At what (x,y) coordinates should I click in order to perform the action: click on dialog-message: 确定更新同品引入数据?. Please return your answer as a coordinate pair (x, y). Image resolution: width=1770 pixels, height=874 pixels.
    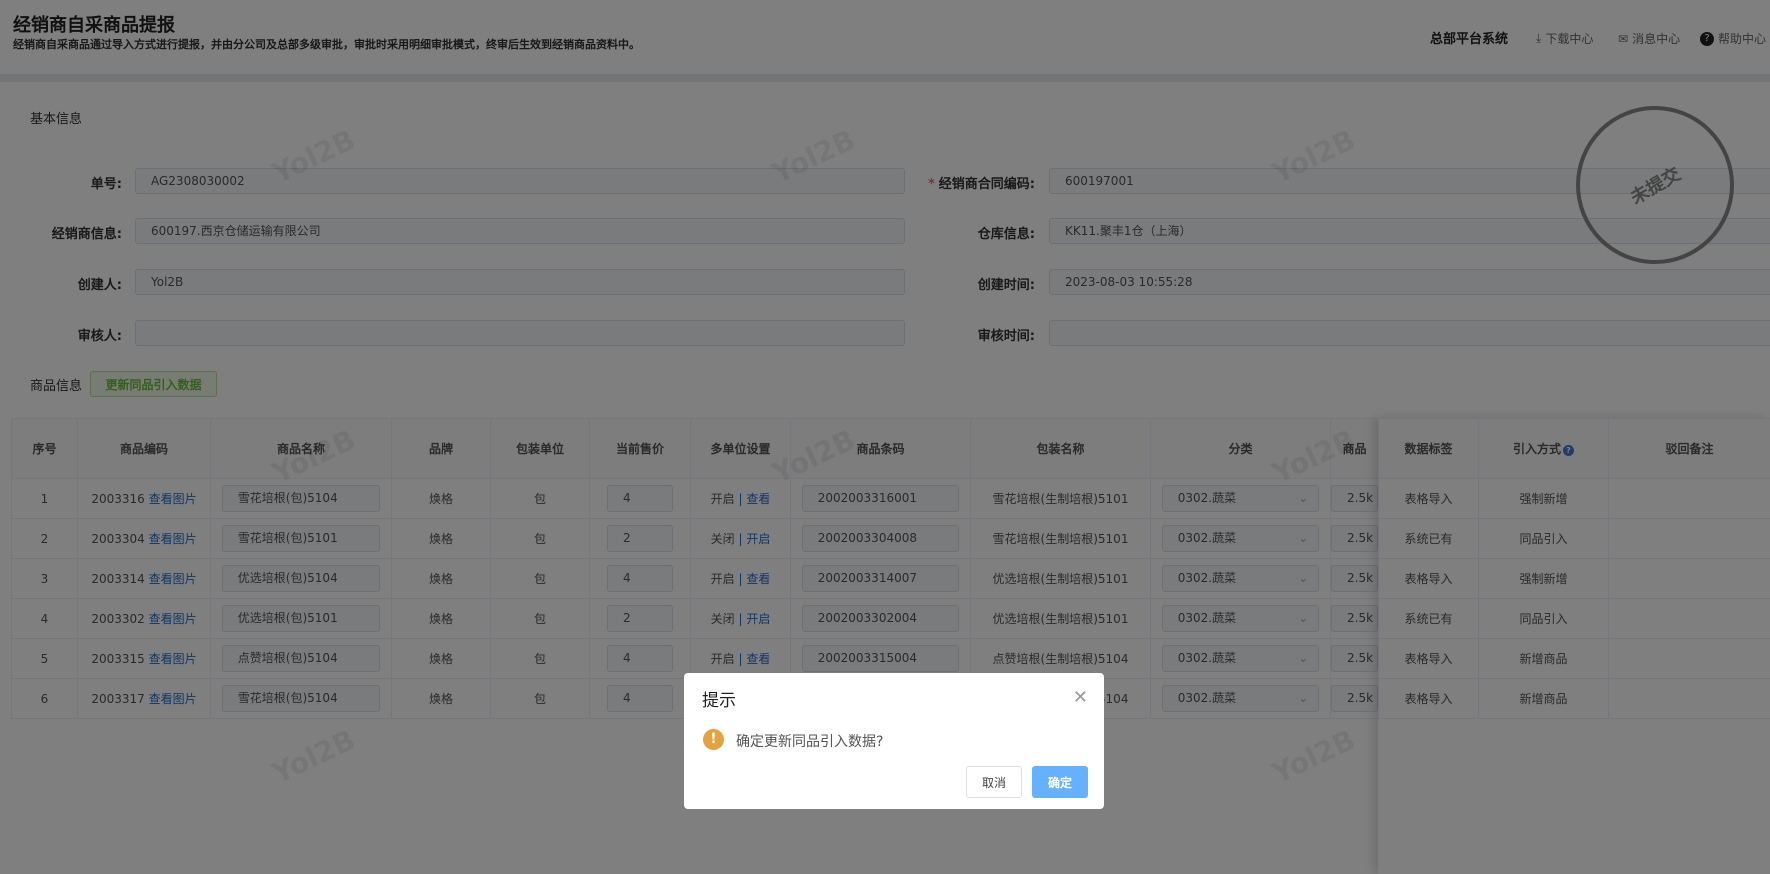
    Looking at the image, I should click on (810, 742).